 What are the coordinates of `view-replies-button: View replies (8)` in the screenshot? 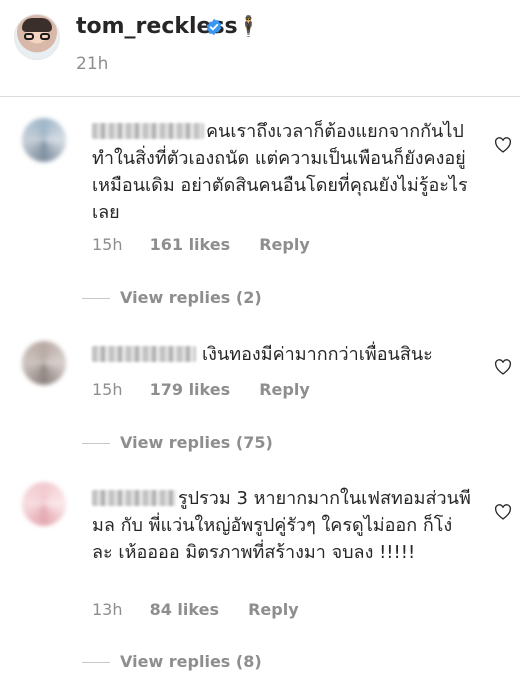 It's located at (172, 661).